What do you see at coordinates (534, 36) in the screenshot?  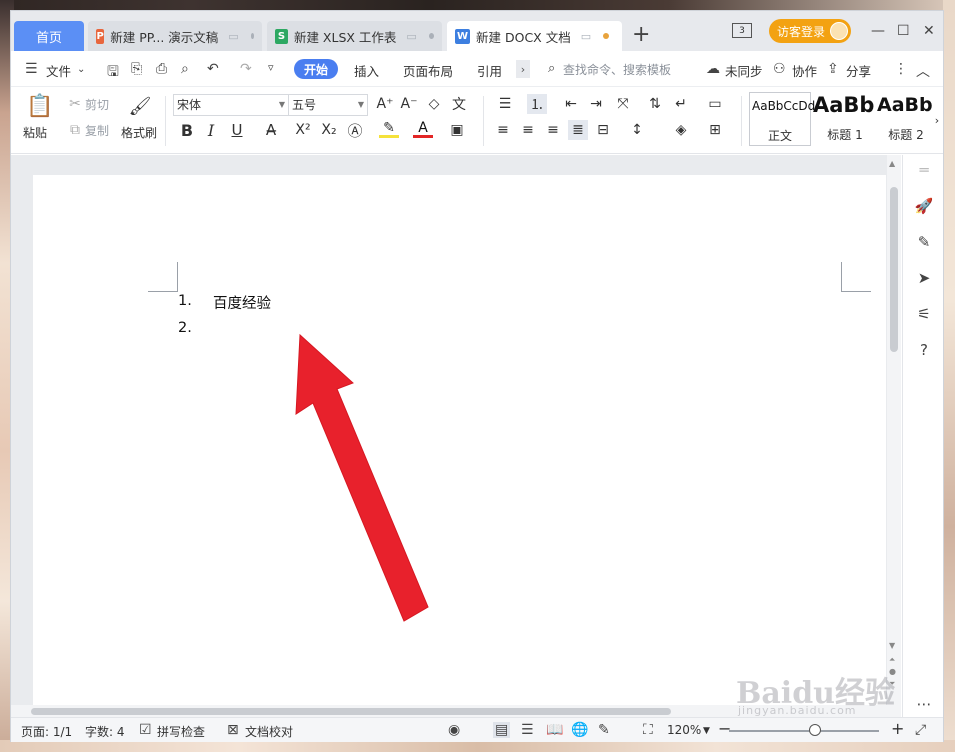 I see `tab-document: W 新建 DOCX 文档 ▭` at bounding box center [534, 36].